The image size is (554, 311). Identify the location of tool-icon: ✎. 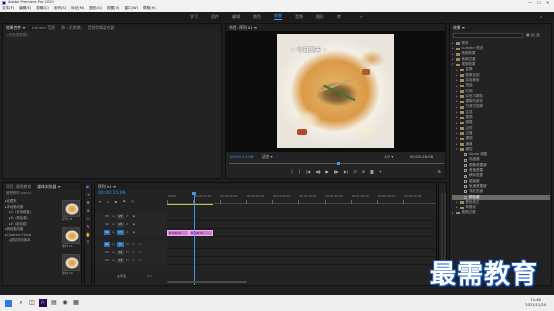
(88, 227).